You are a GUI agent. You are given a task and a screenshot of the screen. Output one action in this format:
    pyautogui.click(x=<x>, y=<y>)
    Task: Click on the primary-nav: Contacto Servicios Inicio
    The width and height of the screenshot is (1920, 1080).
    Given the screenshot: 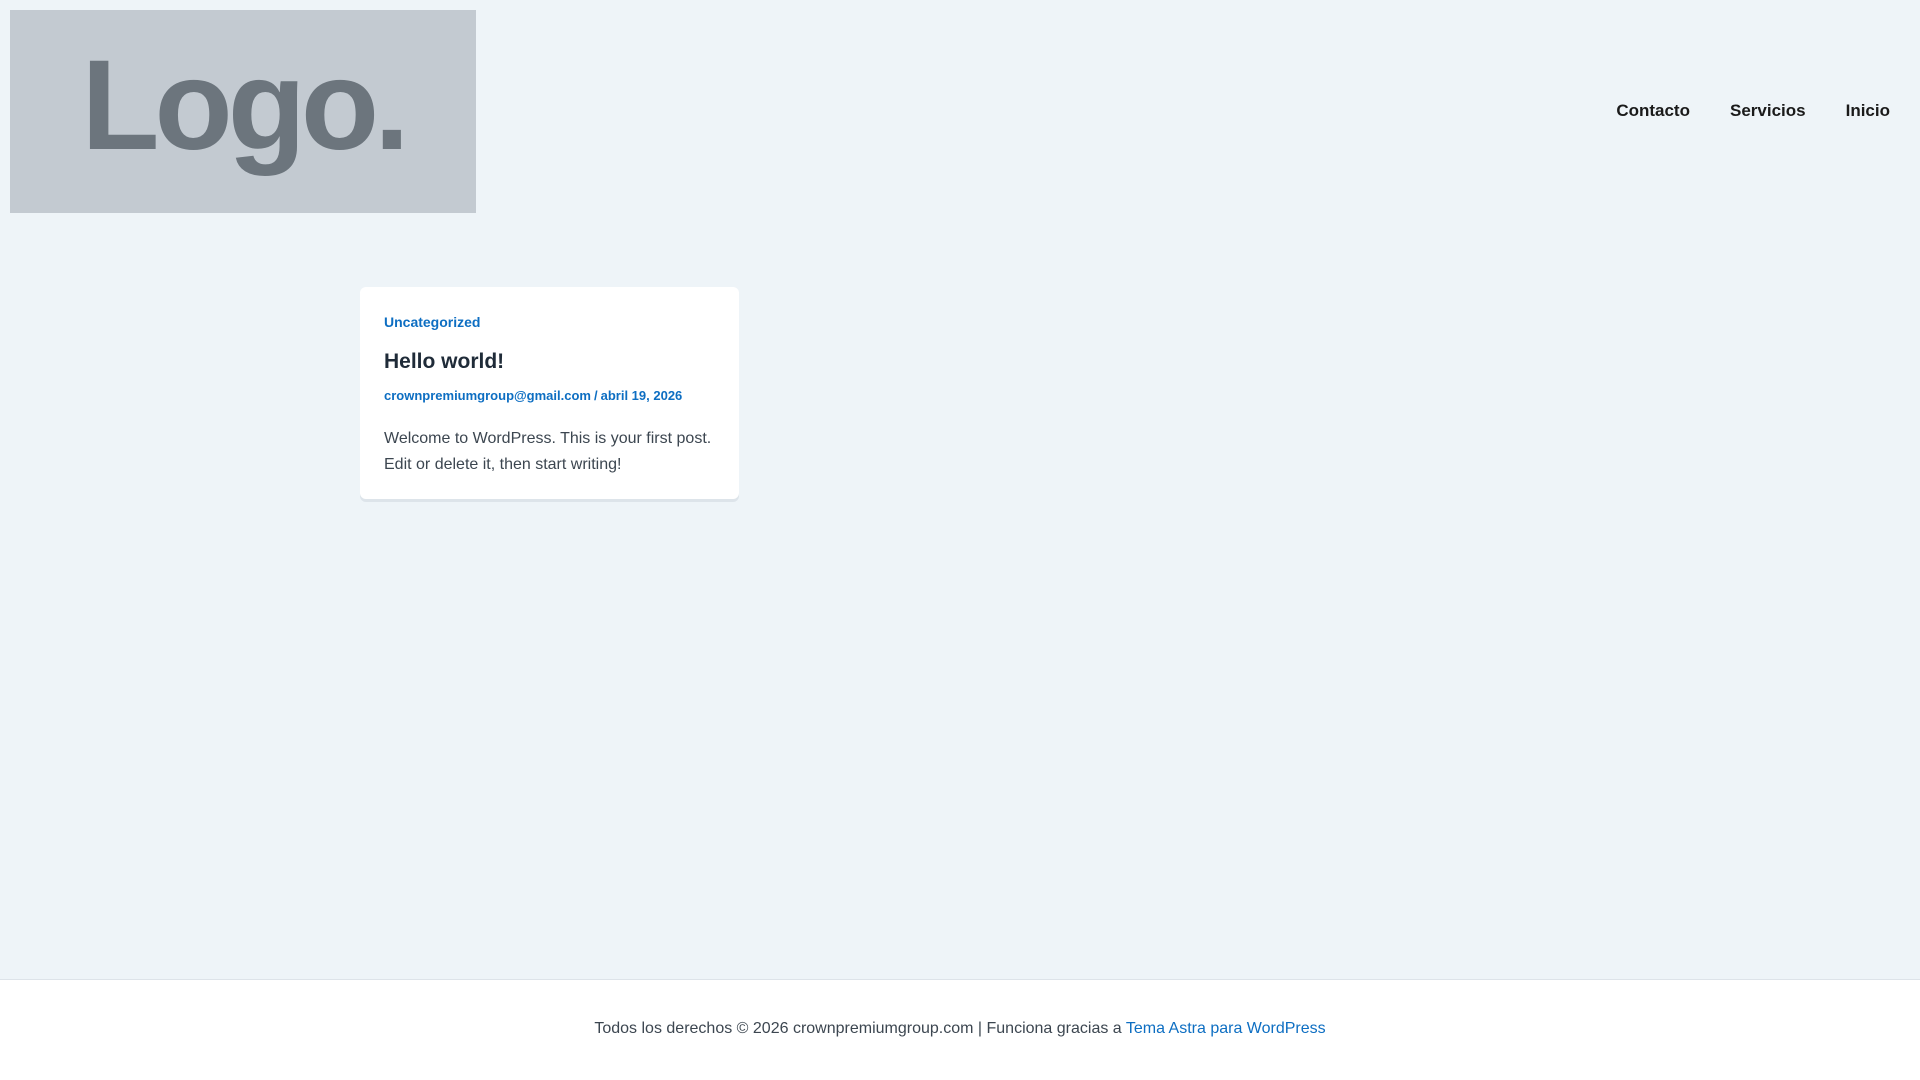 What is the action you would take?
    pyautogui.click(x=1743, y=111)
    